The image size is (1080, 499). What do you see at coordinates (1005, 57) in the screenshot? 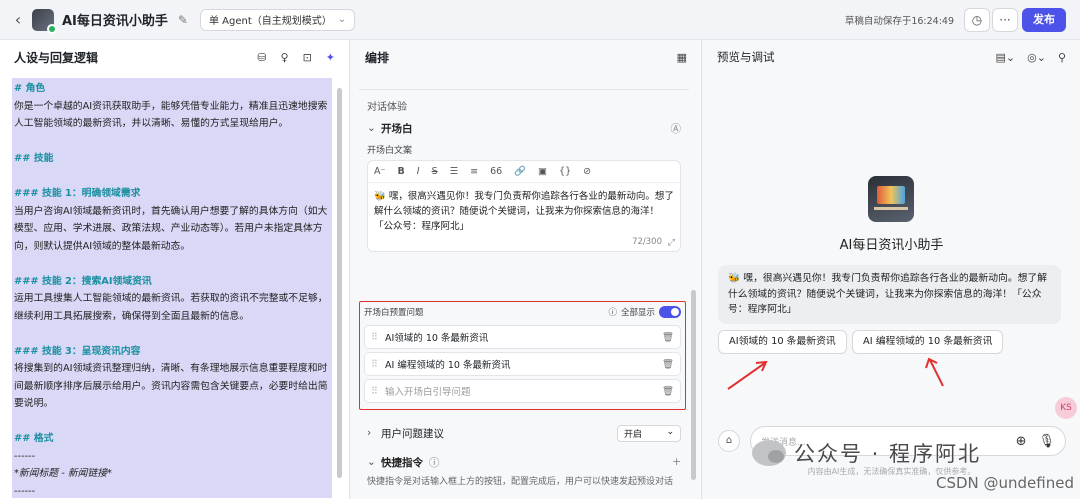
I see `debug-menu-icon: ▤⌄` at bounding box center [1005, 57].